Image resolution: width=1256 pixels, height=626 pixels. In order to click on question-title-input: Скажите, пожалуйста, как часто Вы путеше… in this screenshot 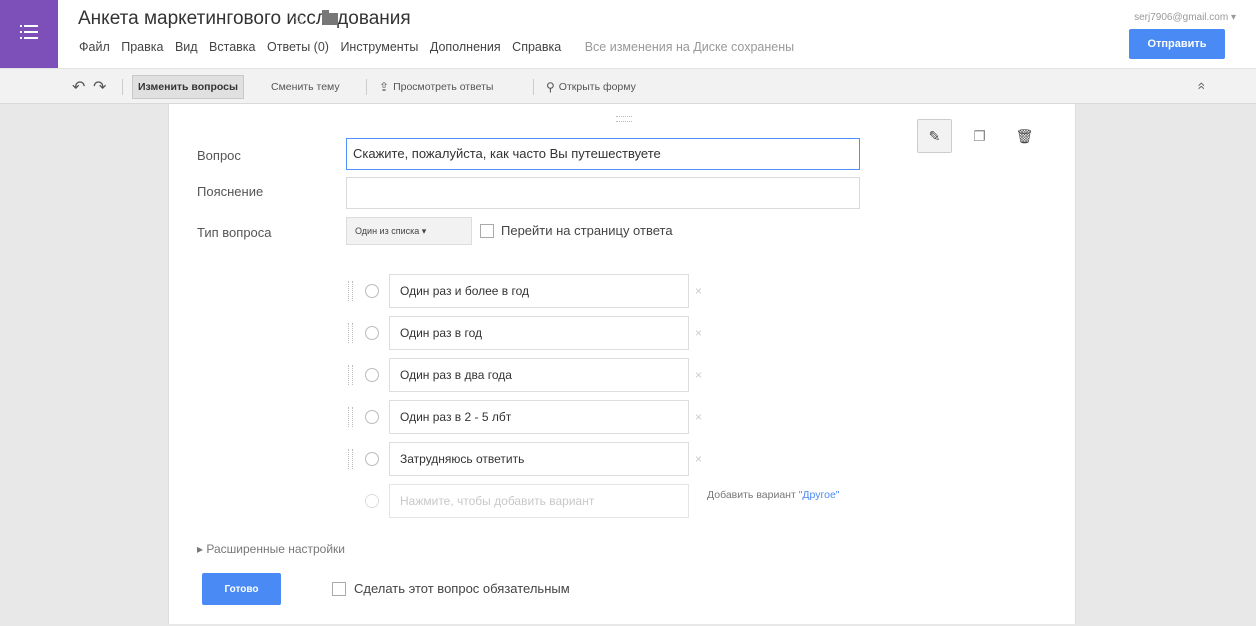, I will do `click(603, 154)`.